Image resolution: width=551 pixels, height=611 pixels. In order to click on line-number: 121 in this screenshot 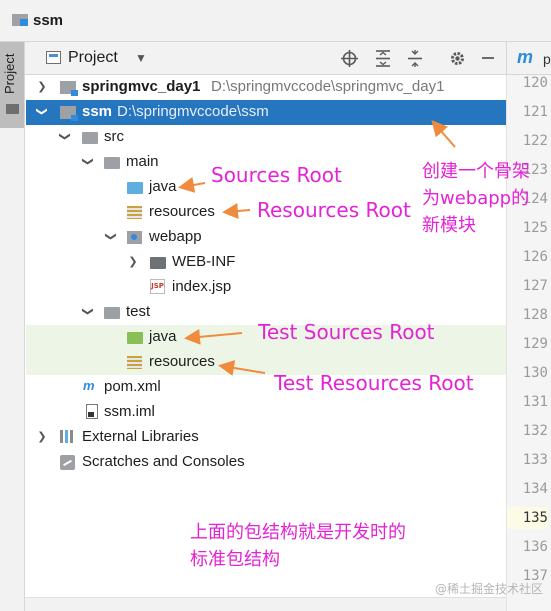, I will do `click(535, 112)`.